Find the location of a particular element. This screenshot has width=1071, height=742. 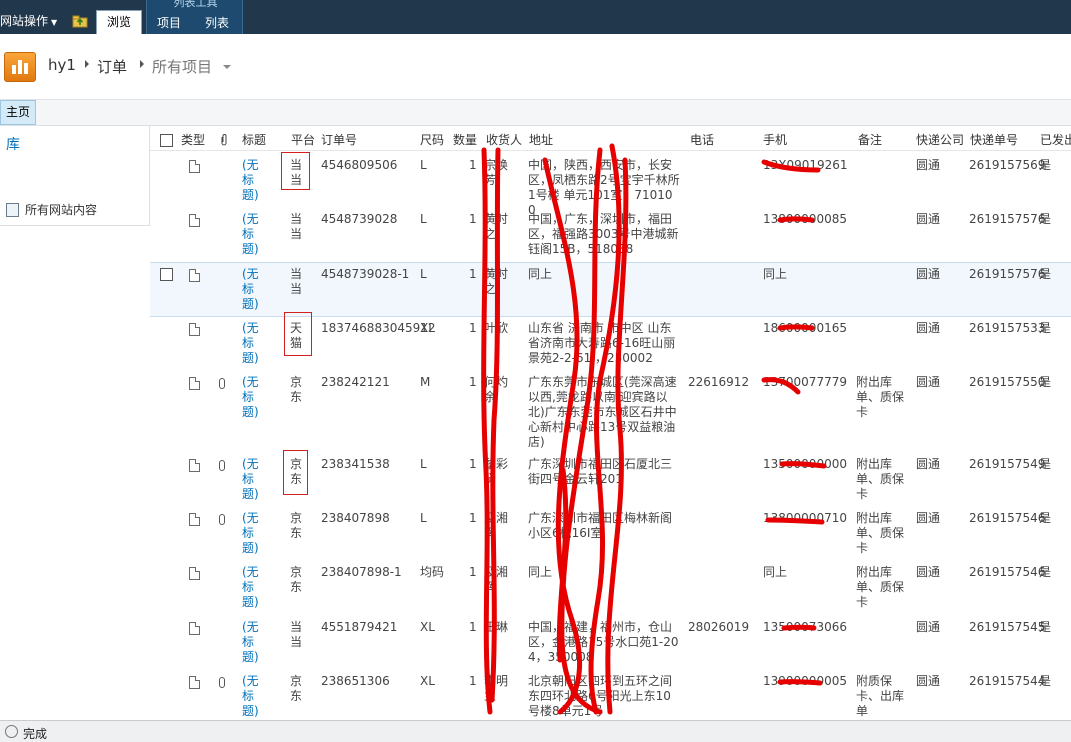

tab-list: 列表 is located at coordinates (217, 22).